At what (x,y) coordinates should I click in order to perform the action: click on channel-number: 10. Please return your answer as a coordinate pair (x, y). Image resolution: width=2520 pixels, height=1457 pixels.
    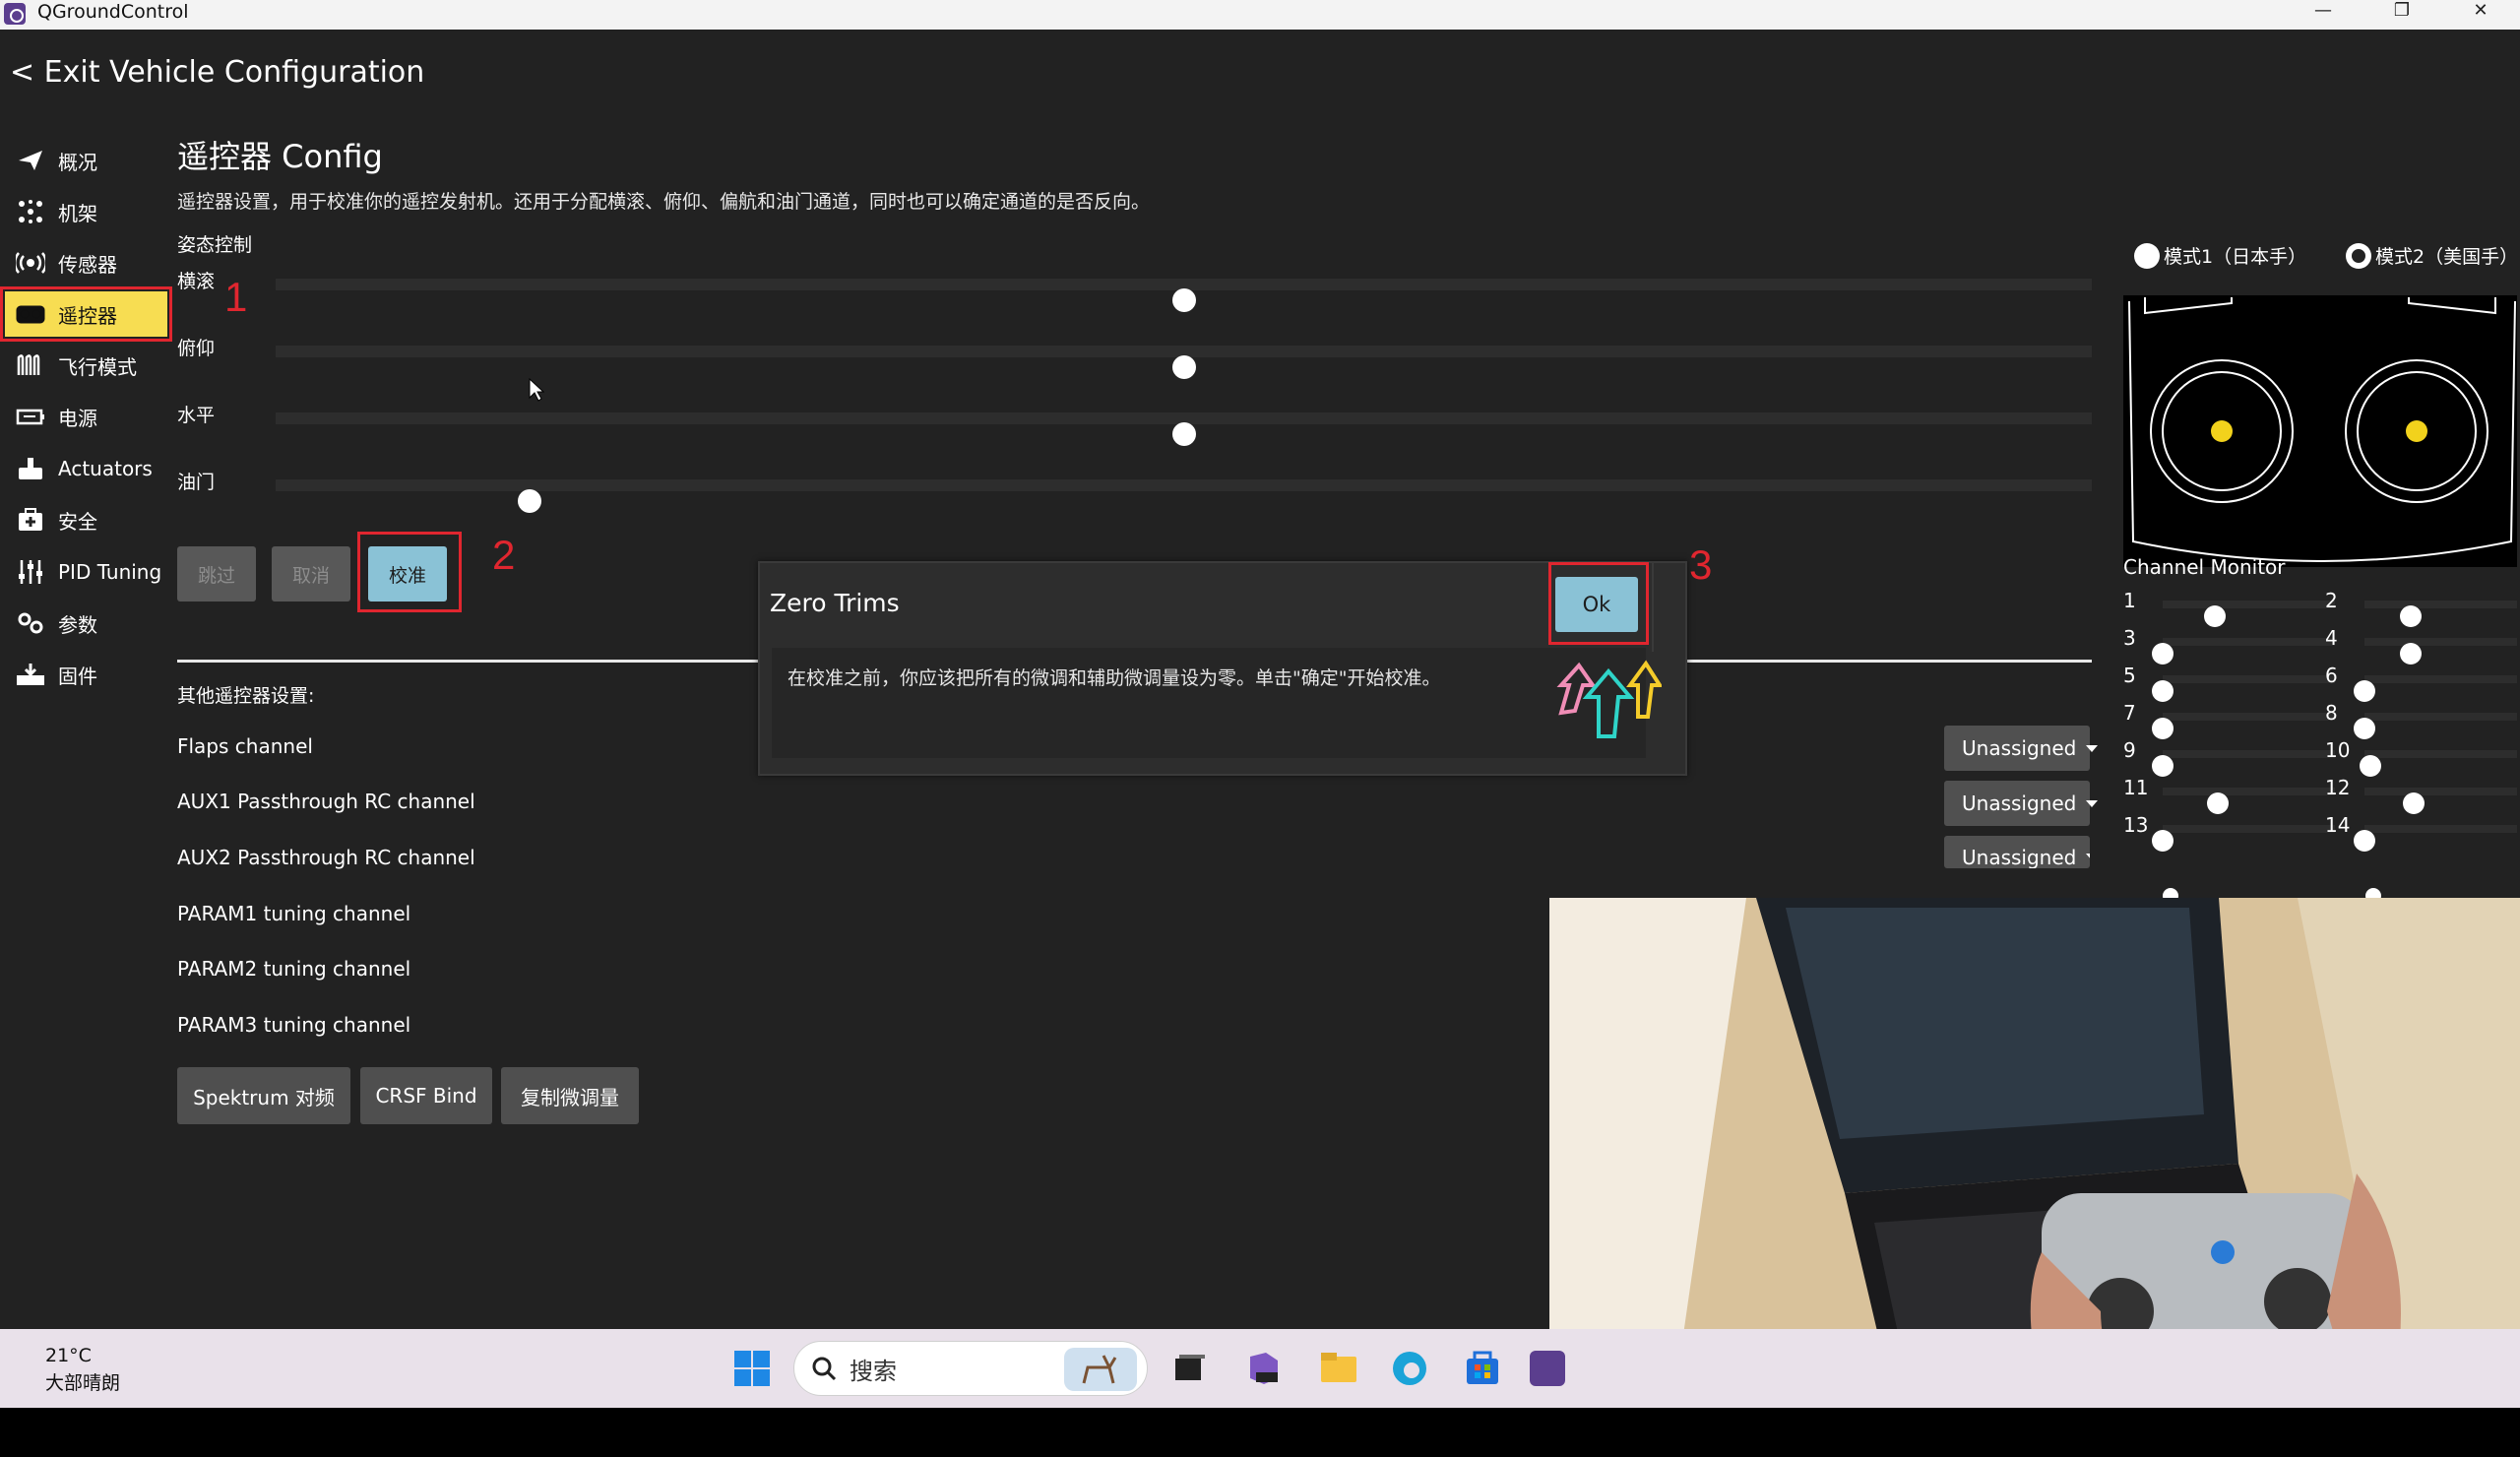
    Looking at the image, I should click on (2338, 750).